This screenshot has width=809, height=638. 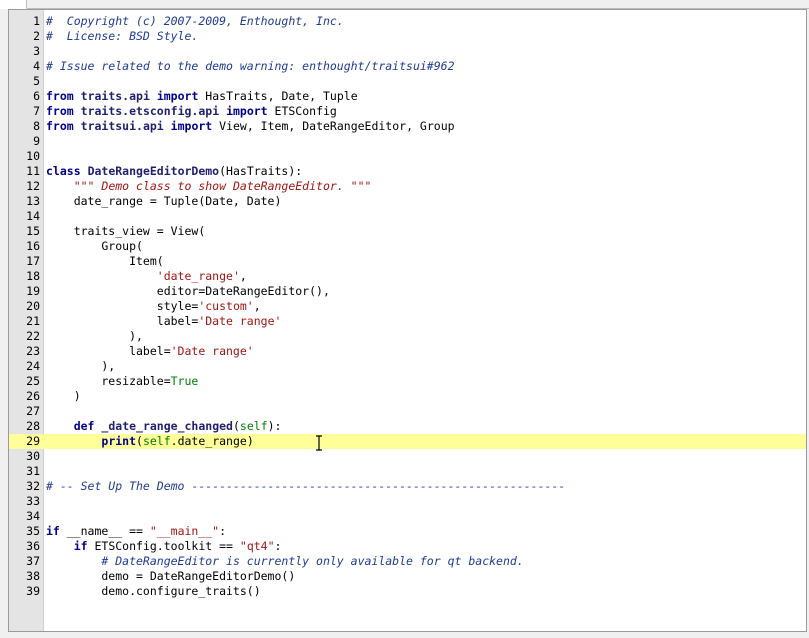 I want to click on code-line: 23 label='Date range', so click(x=407, y=351).